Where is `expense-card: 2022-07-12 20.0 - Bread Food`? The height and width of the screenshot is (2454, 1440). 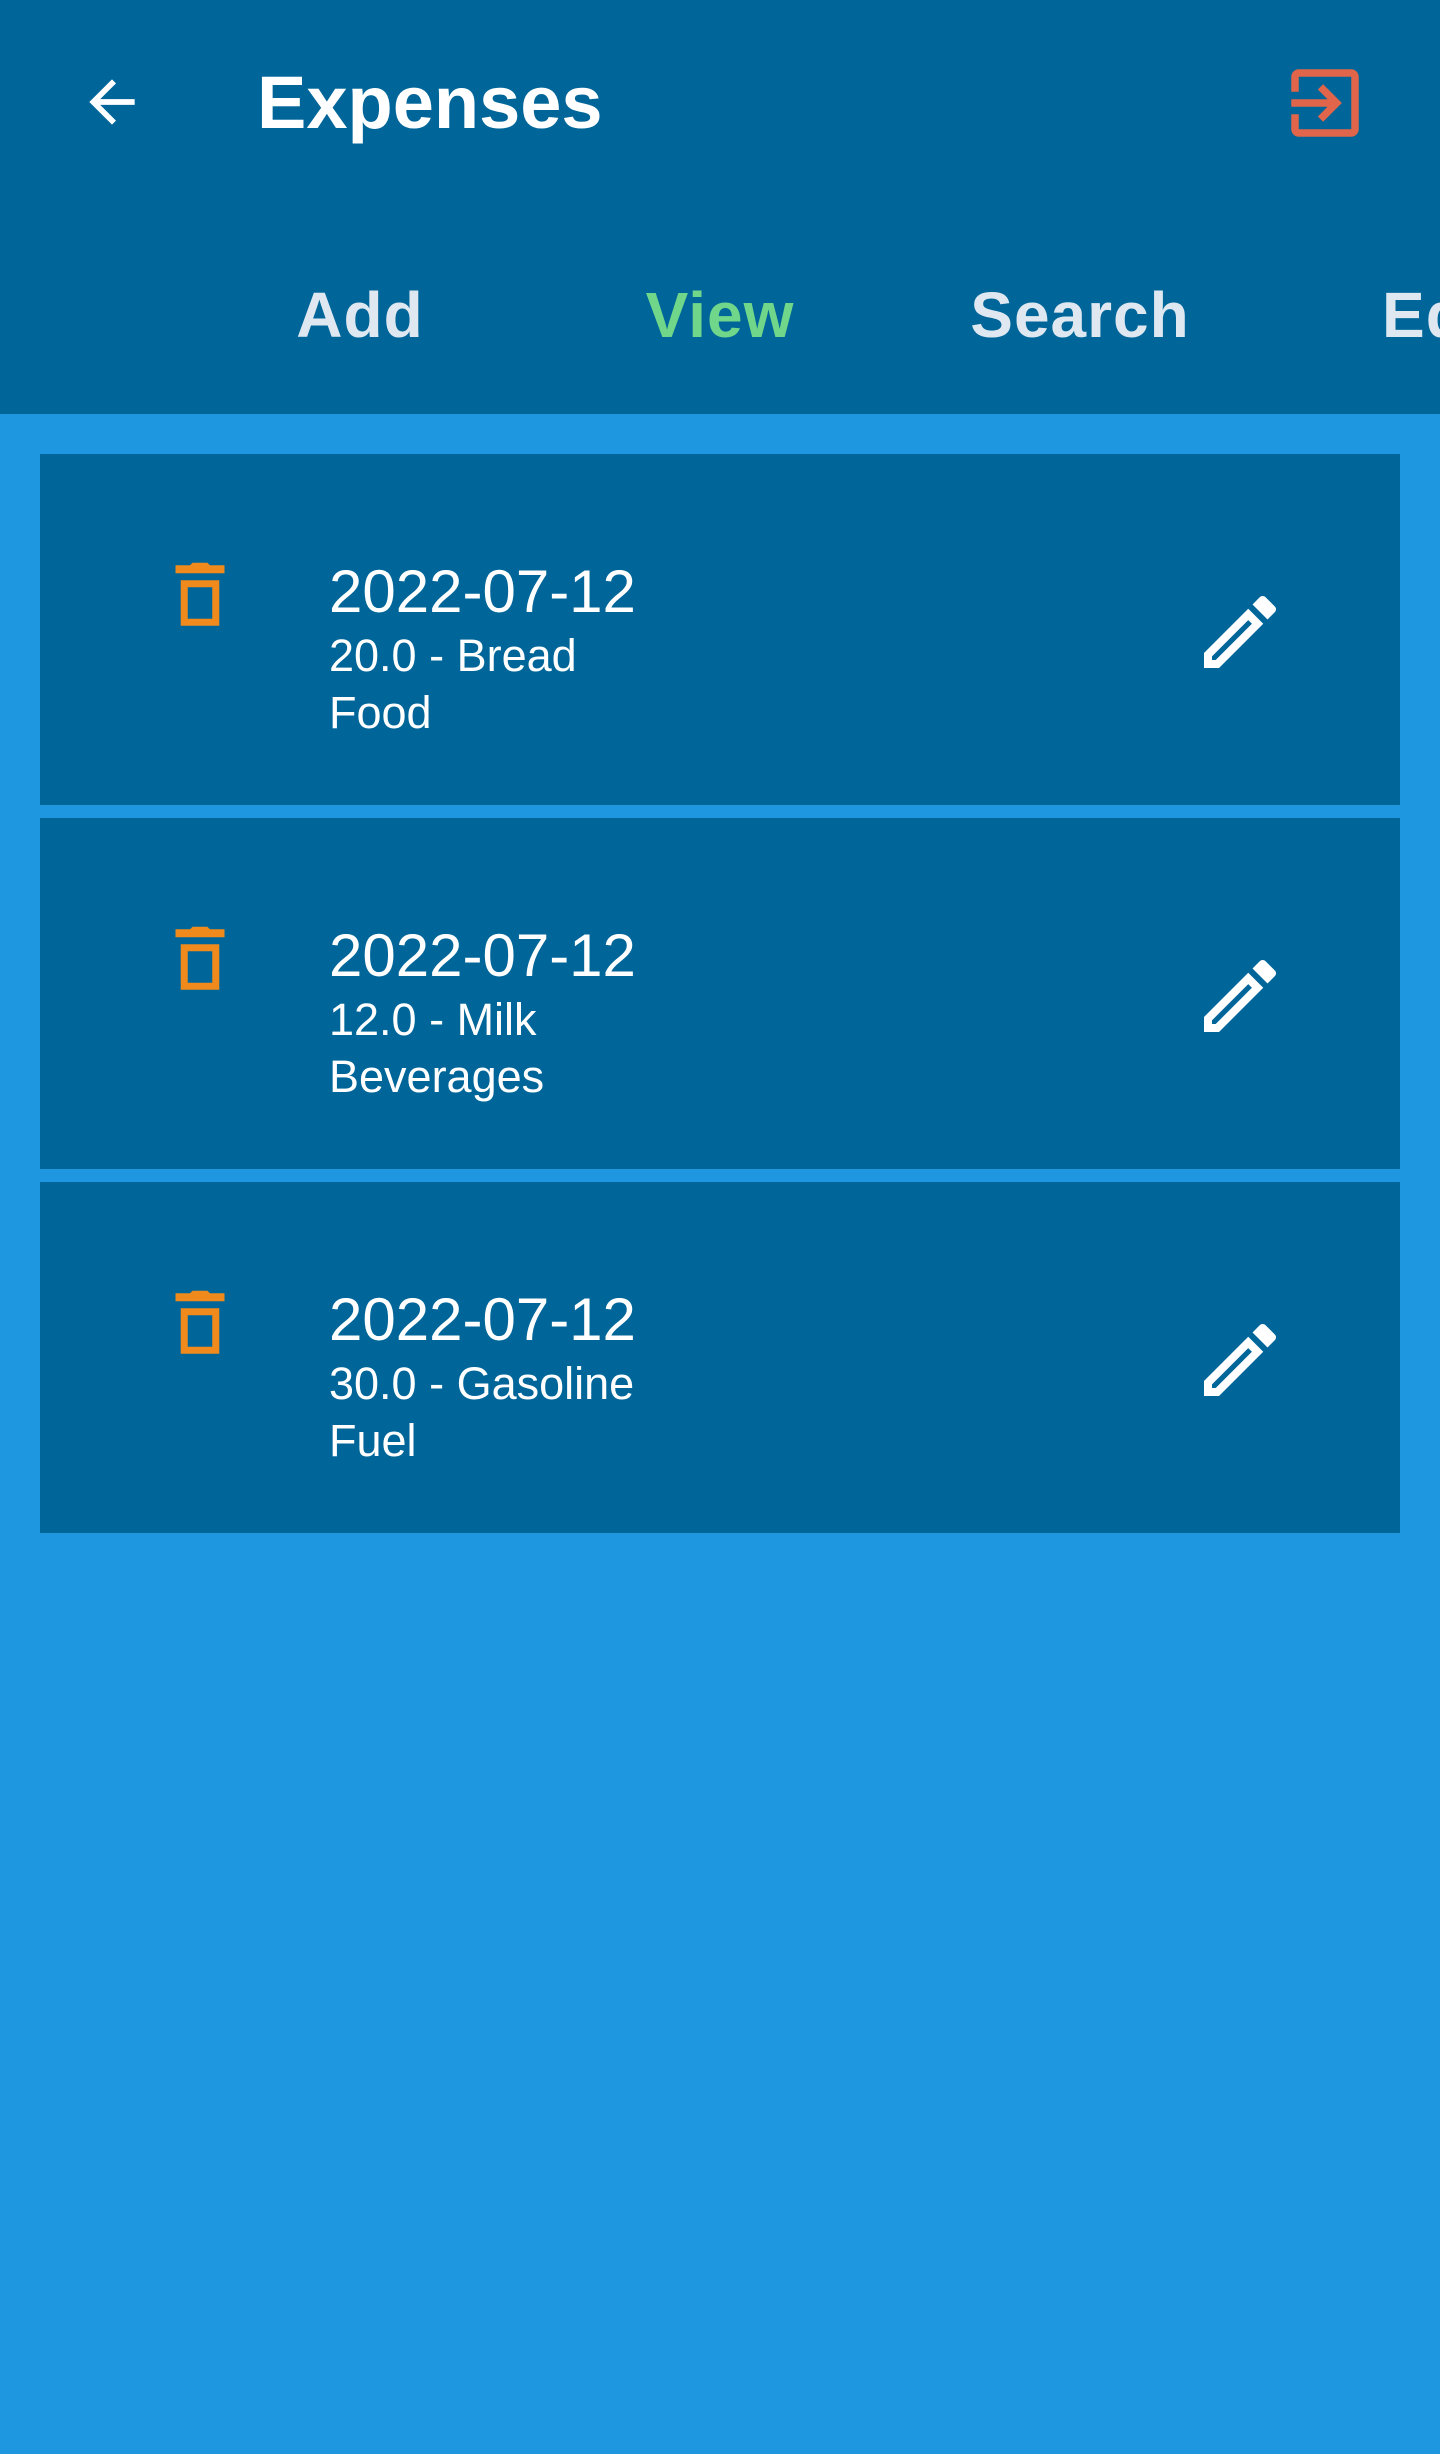
expense-card: 2022-07-12 20.0 - Bread Food is located at coordinates (720, 629).